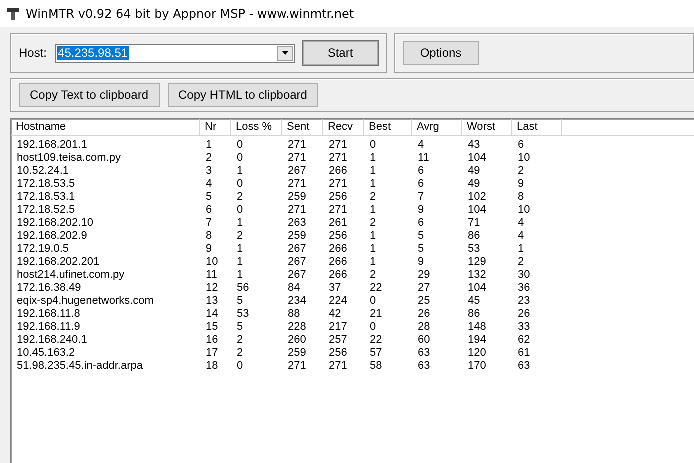  What do you see at coordinates (424, 326) in the screenshot?
I see `table-cell-text: 28` at bounding box center [424, 326].